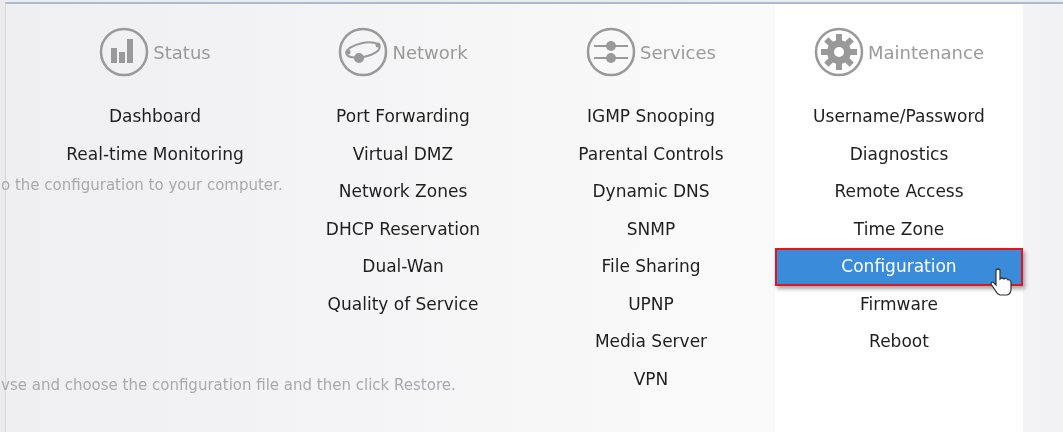 Image resolution: width=1063 pixels, height=432 pixels. I want to click on settings-icon, so click(839, 52).